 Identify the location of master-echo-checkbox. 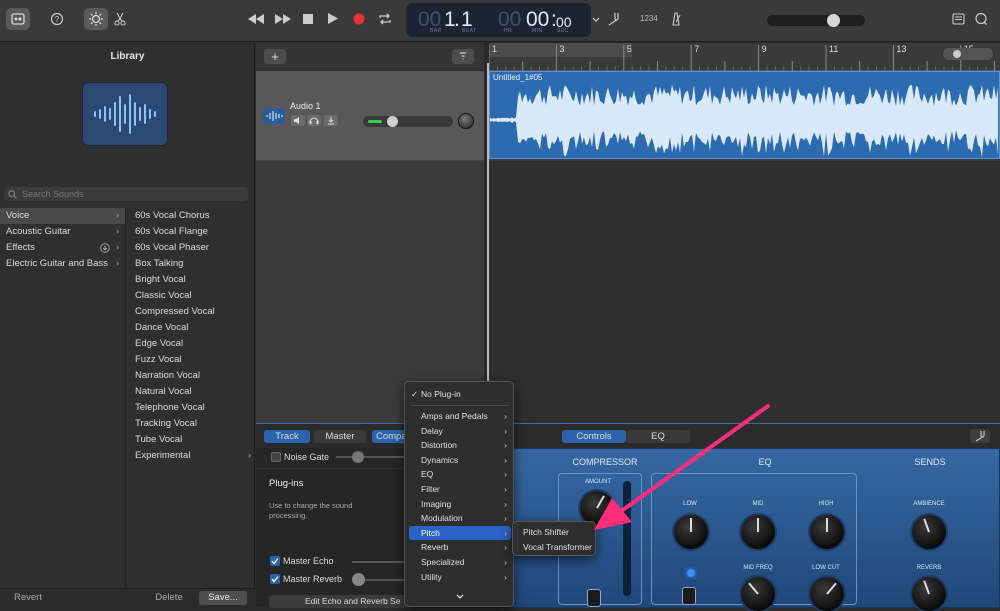
(275, 561).